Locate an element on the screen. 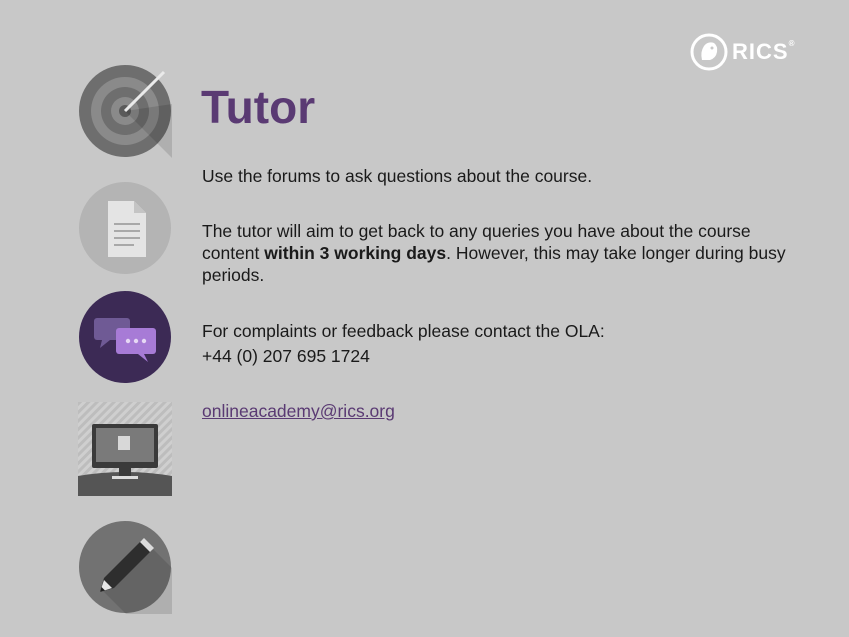 The width and height of the screenshot is (849, 637). lion-emblem-icon is located at coordinates (709, 52).